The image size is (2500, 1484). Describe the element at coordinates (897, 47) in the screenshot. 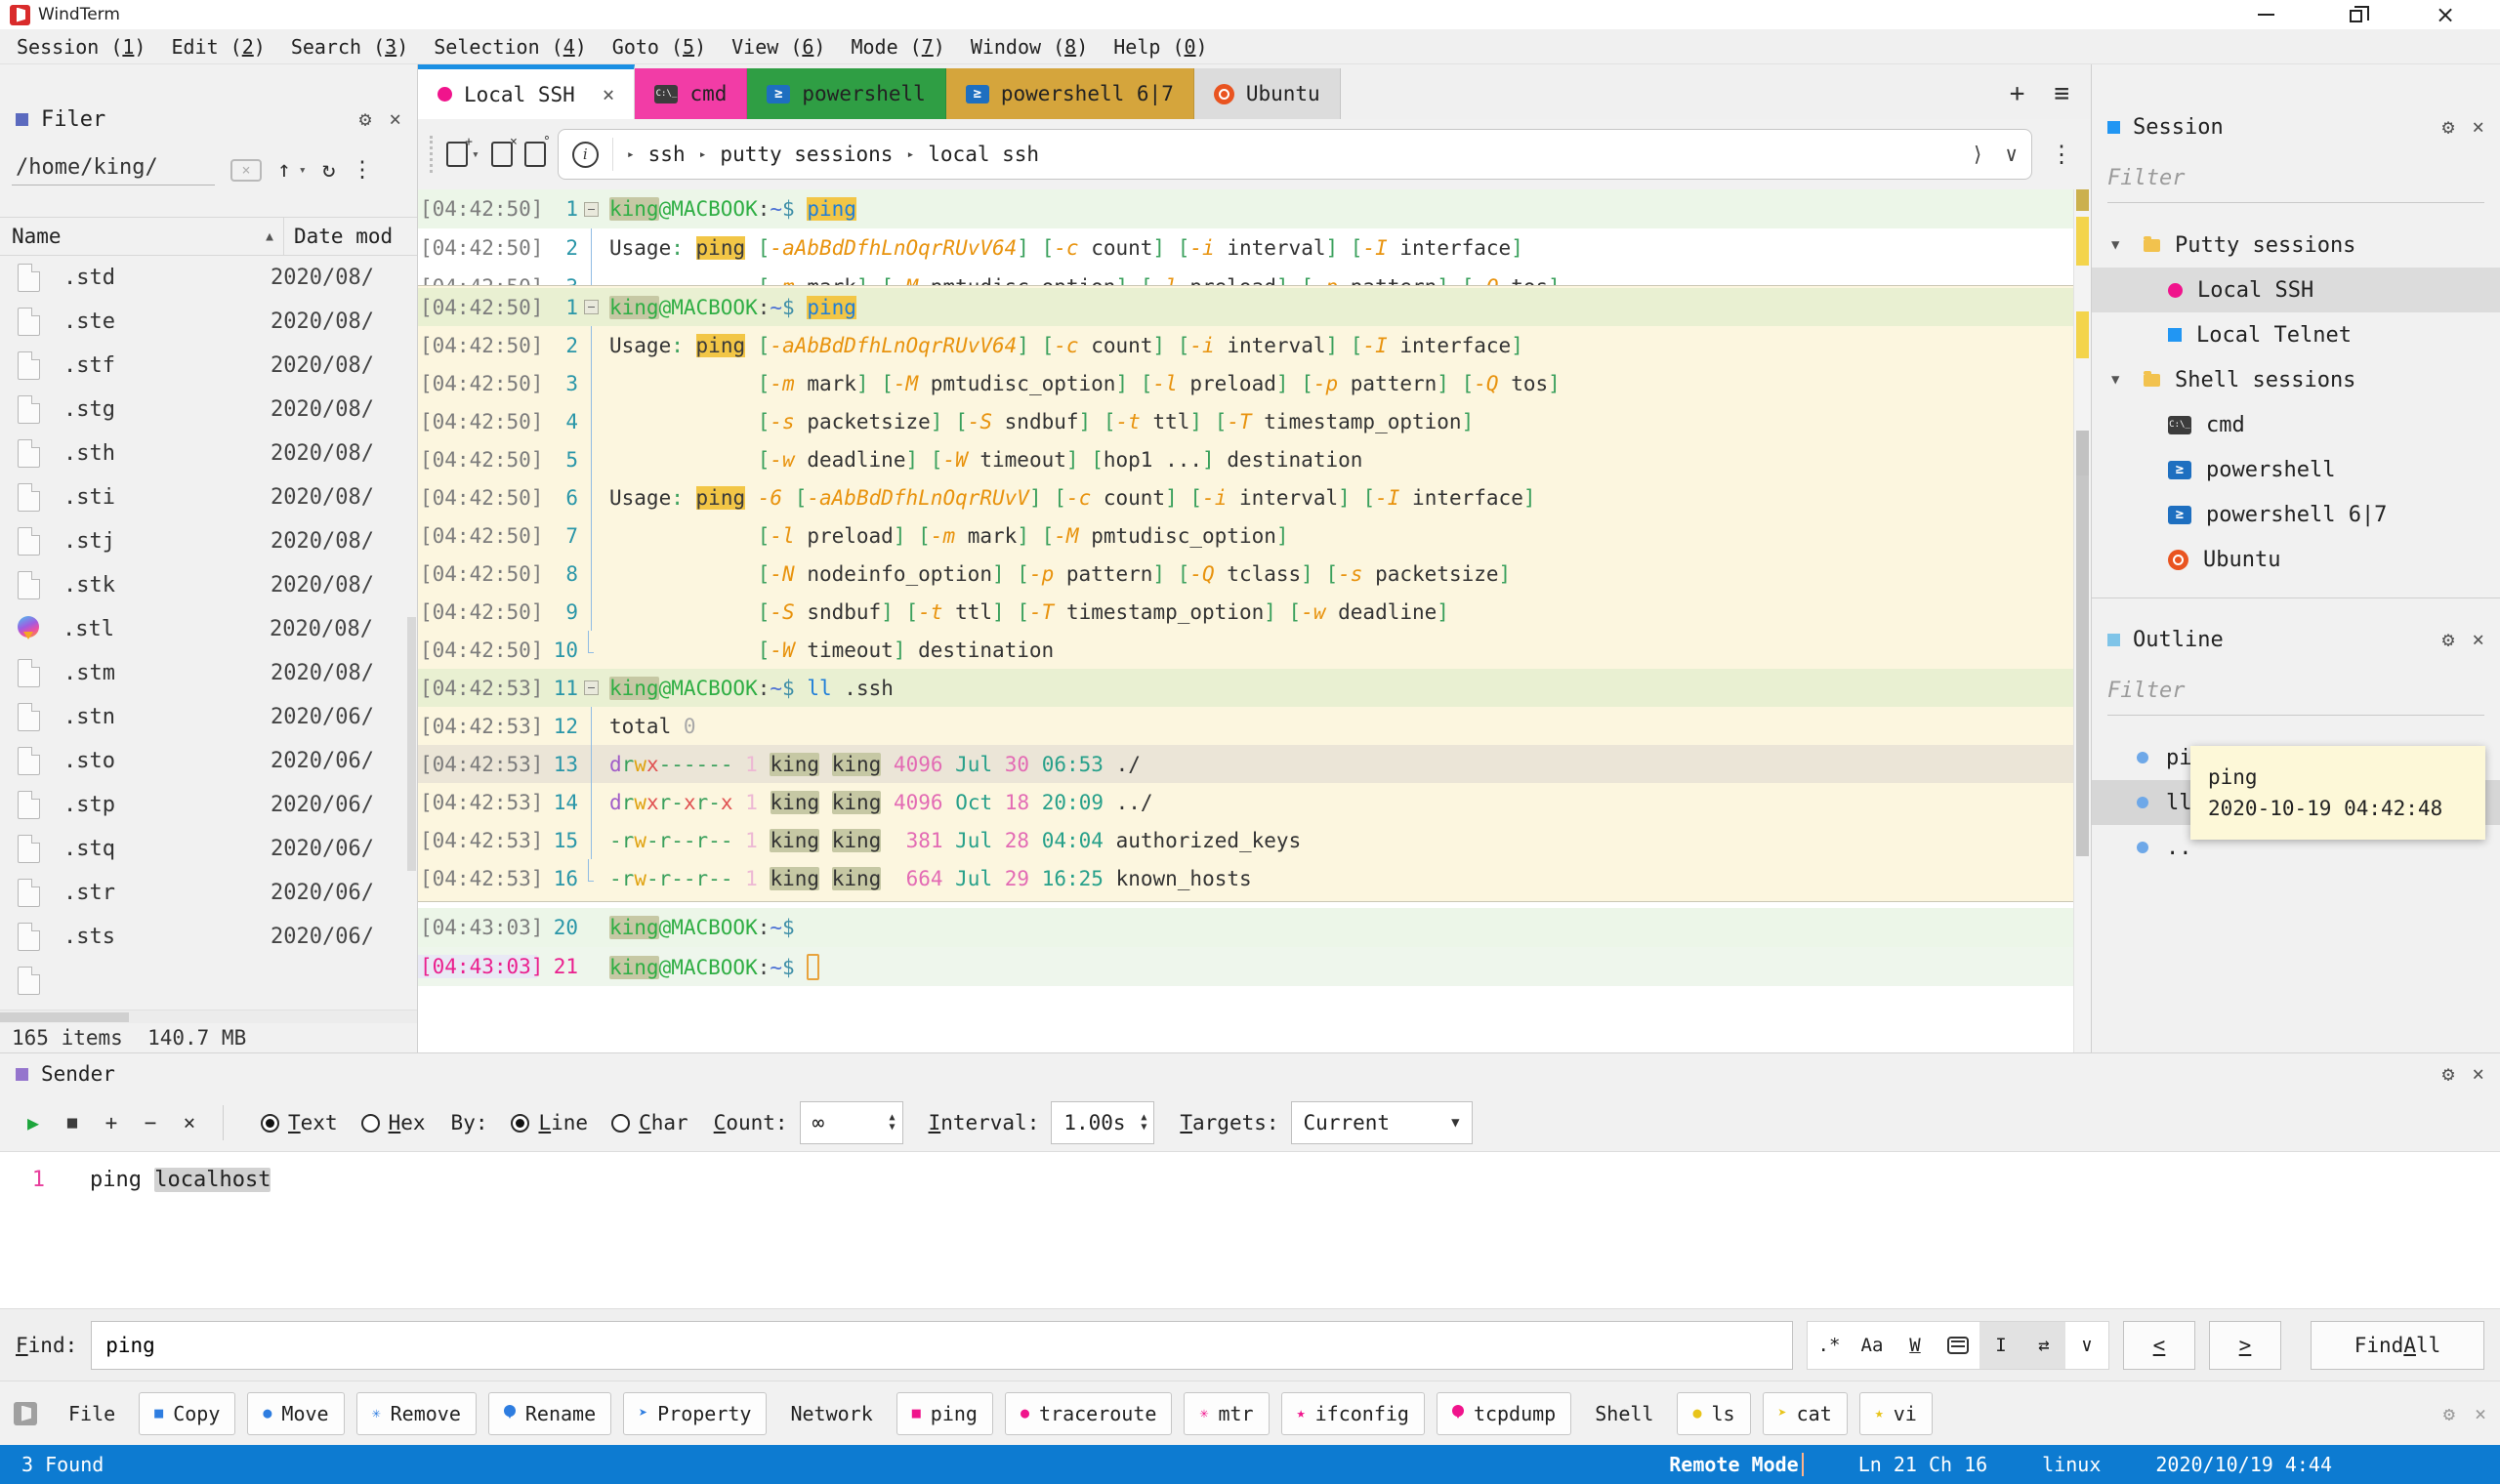

I see `menu-mode: Mode (7)` at that location.